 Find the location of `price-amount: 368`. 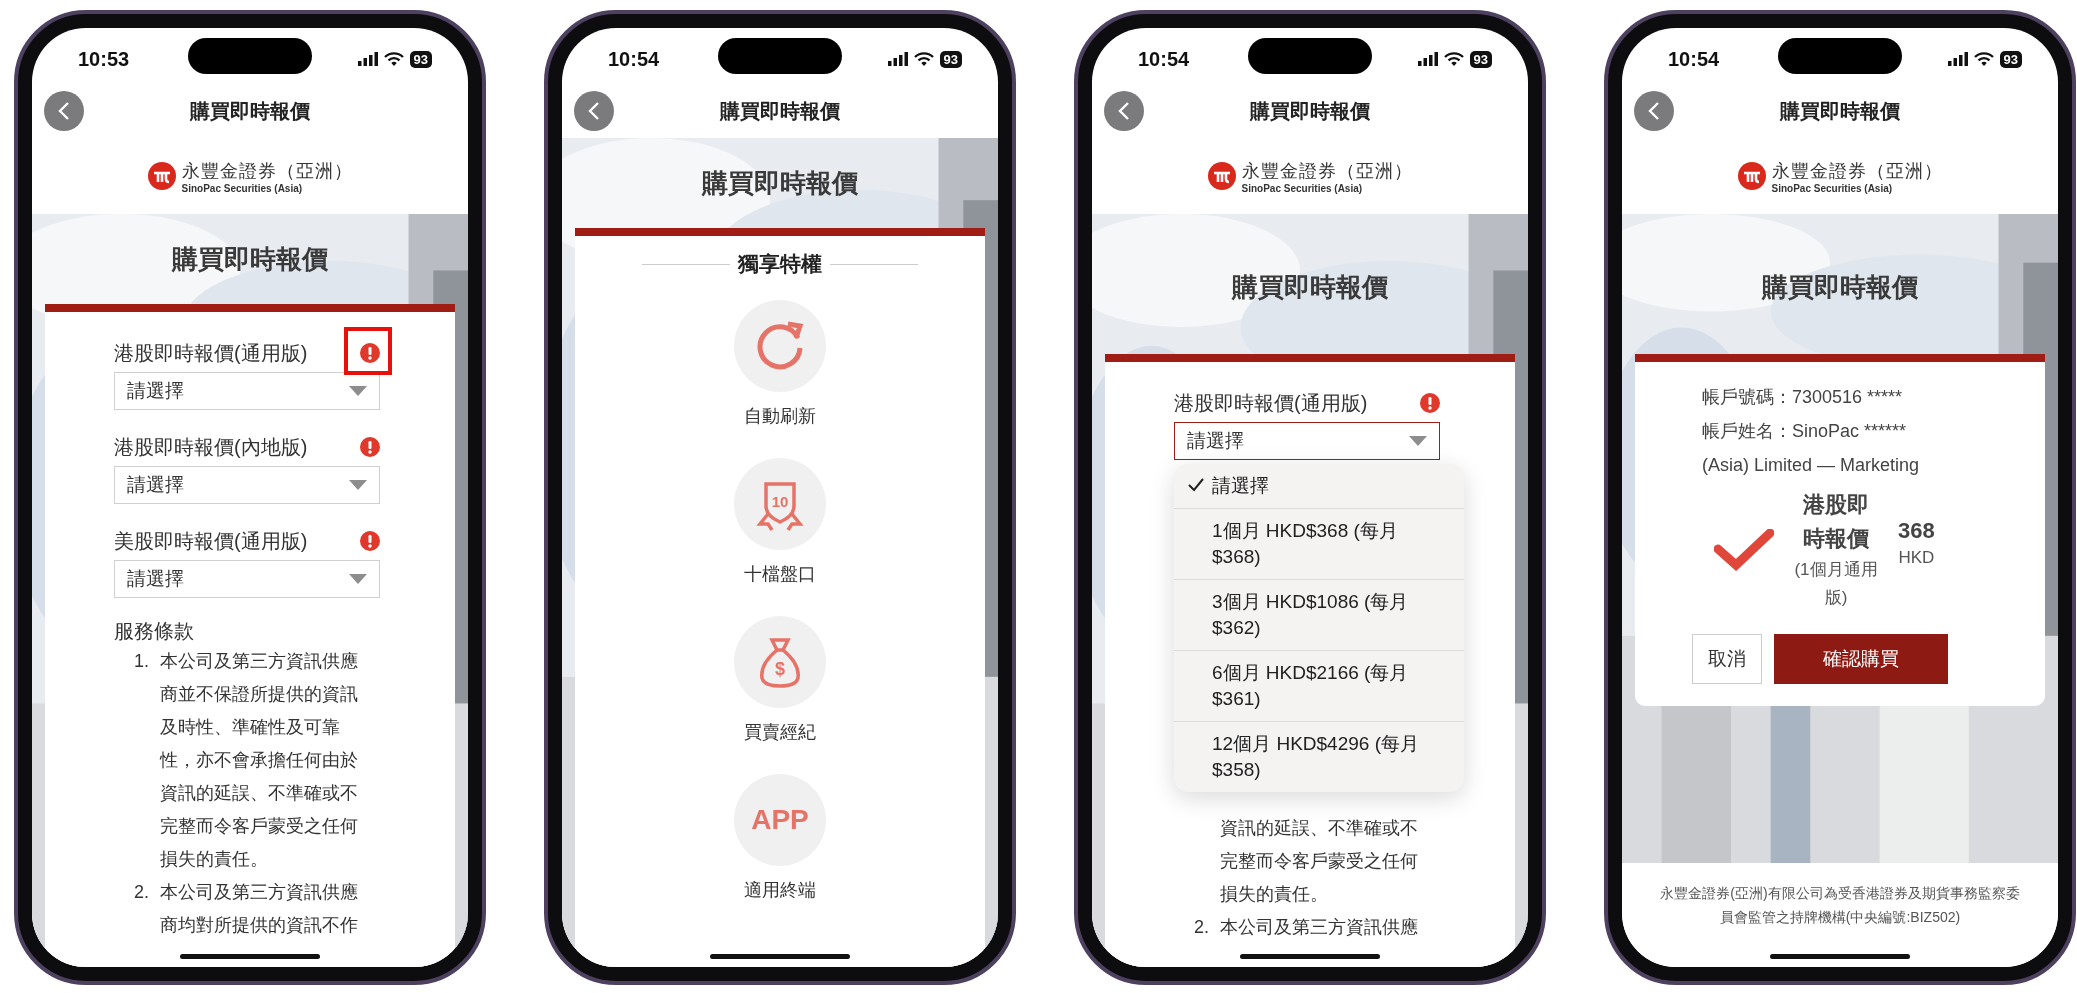

price-amount: 368 is located at coordinates (1916, 531).